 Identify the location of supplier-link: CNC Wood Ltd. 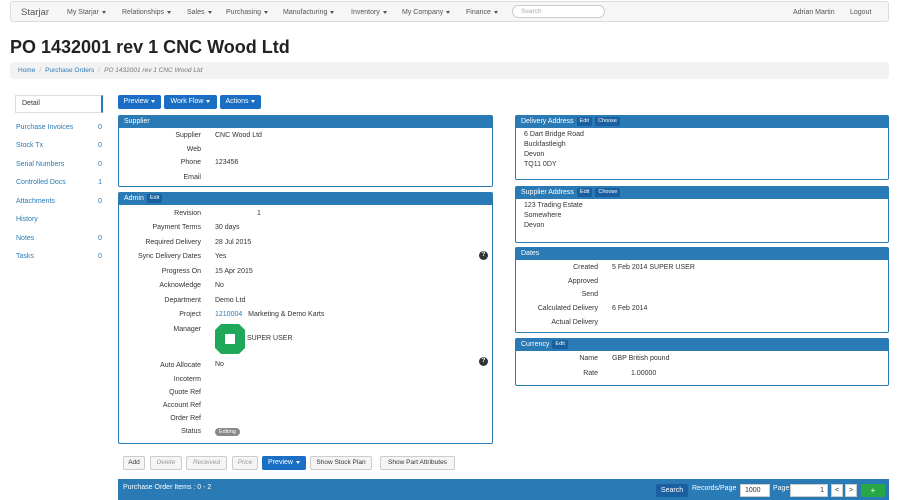
(238, 135).